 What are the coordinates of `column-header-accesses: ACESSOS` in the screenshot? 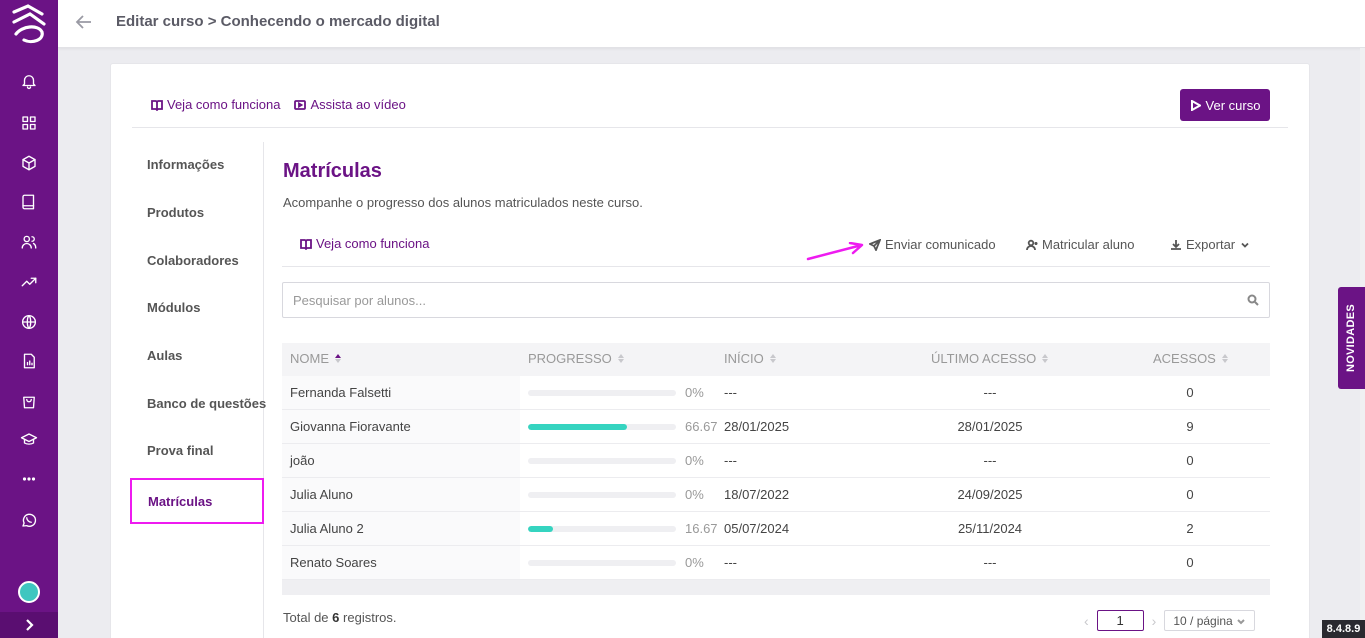 It's located at (1190, 358).